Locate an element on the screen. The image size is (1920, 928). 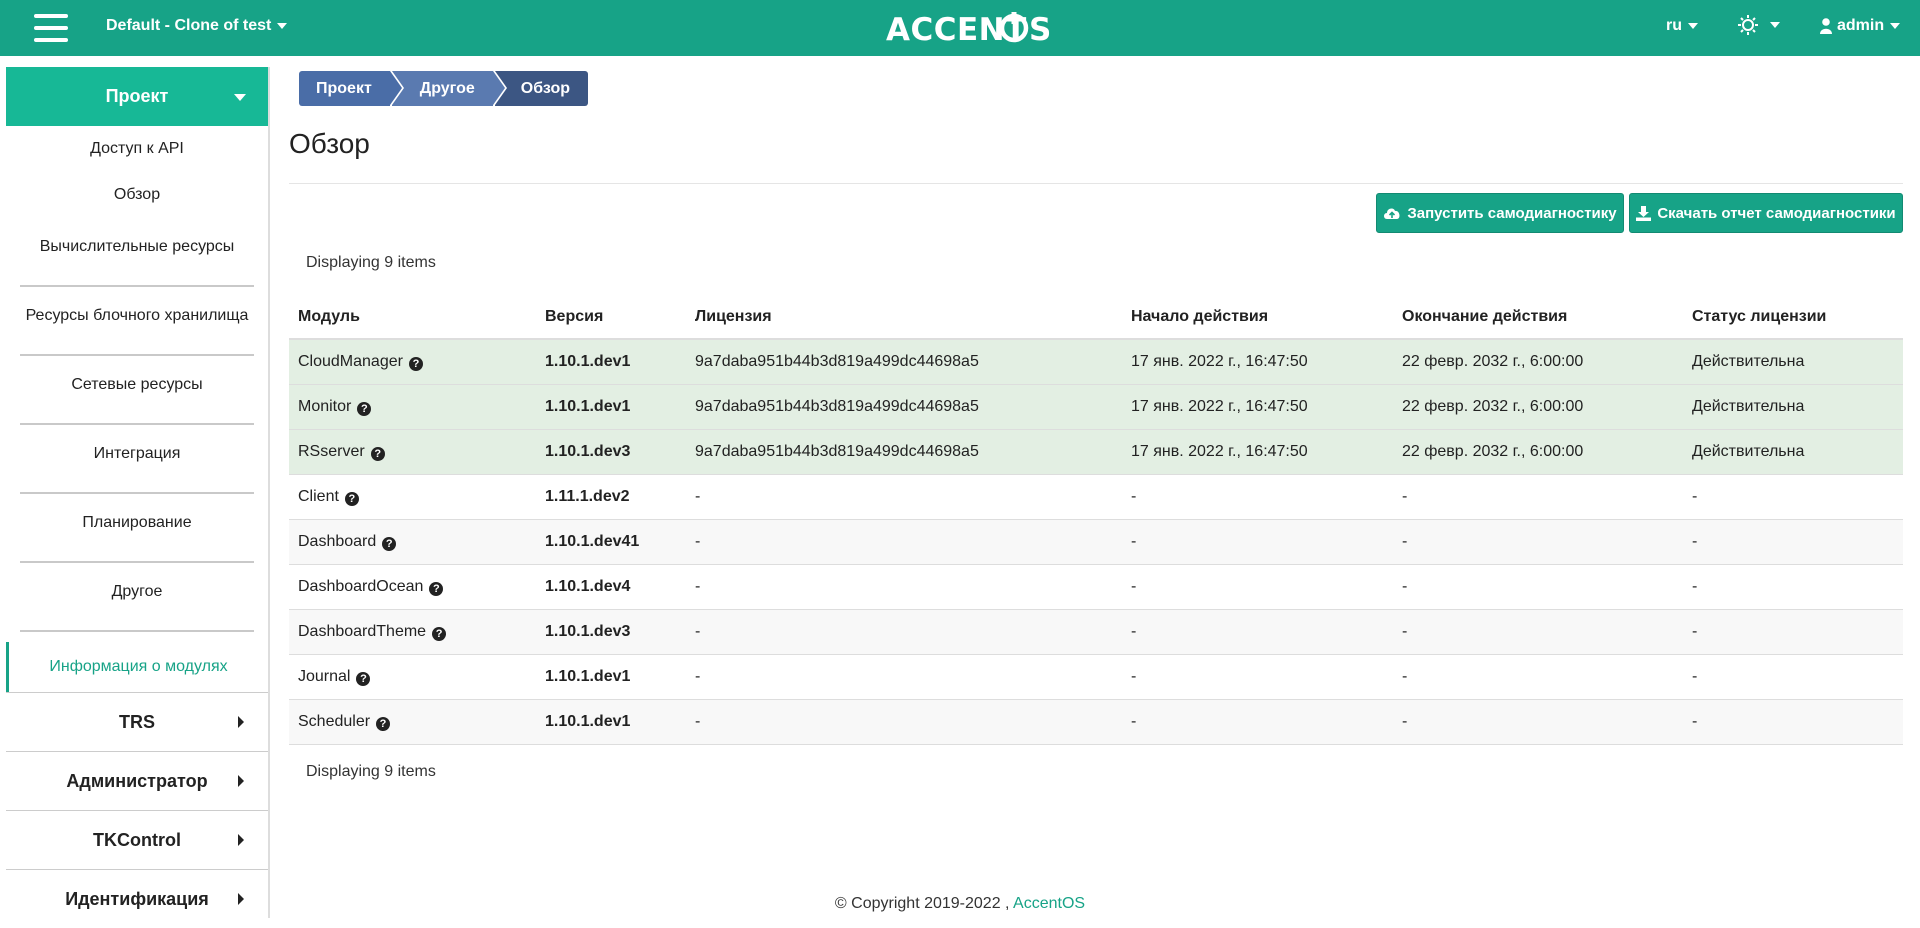
sidebar-section-project: Проект is located at coordinates (137, 96).